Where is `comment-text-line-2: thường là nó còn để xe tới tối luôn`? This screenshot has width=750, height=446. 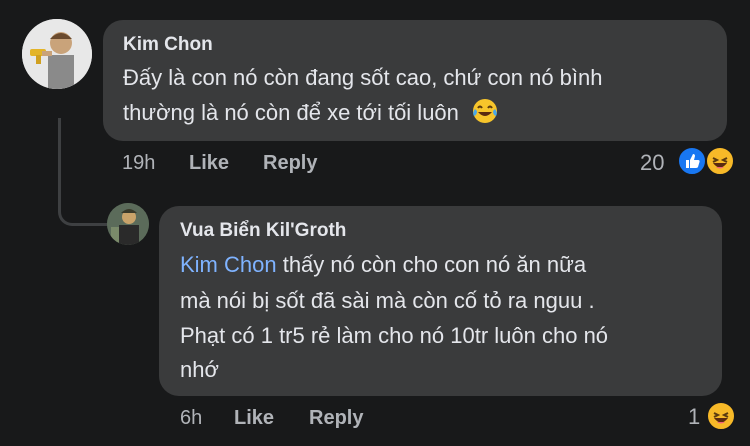
comment-text-line-2: thường là nó còn để xe tới tối luôn is located at coordinates (311, 113).